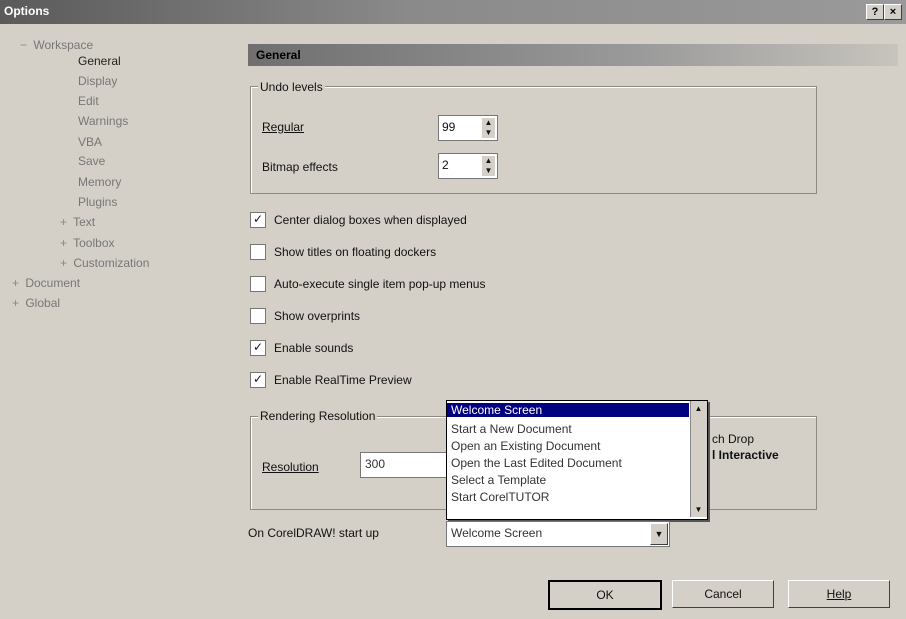  Describe the element at coordinates (88, 101) in the screenshot. I see `tree-item-edit: Edit` at that location.